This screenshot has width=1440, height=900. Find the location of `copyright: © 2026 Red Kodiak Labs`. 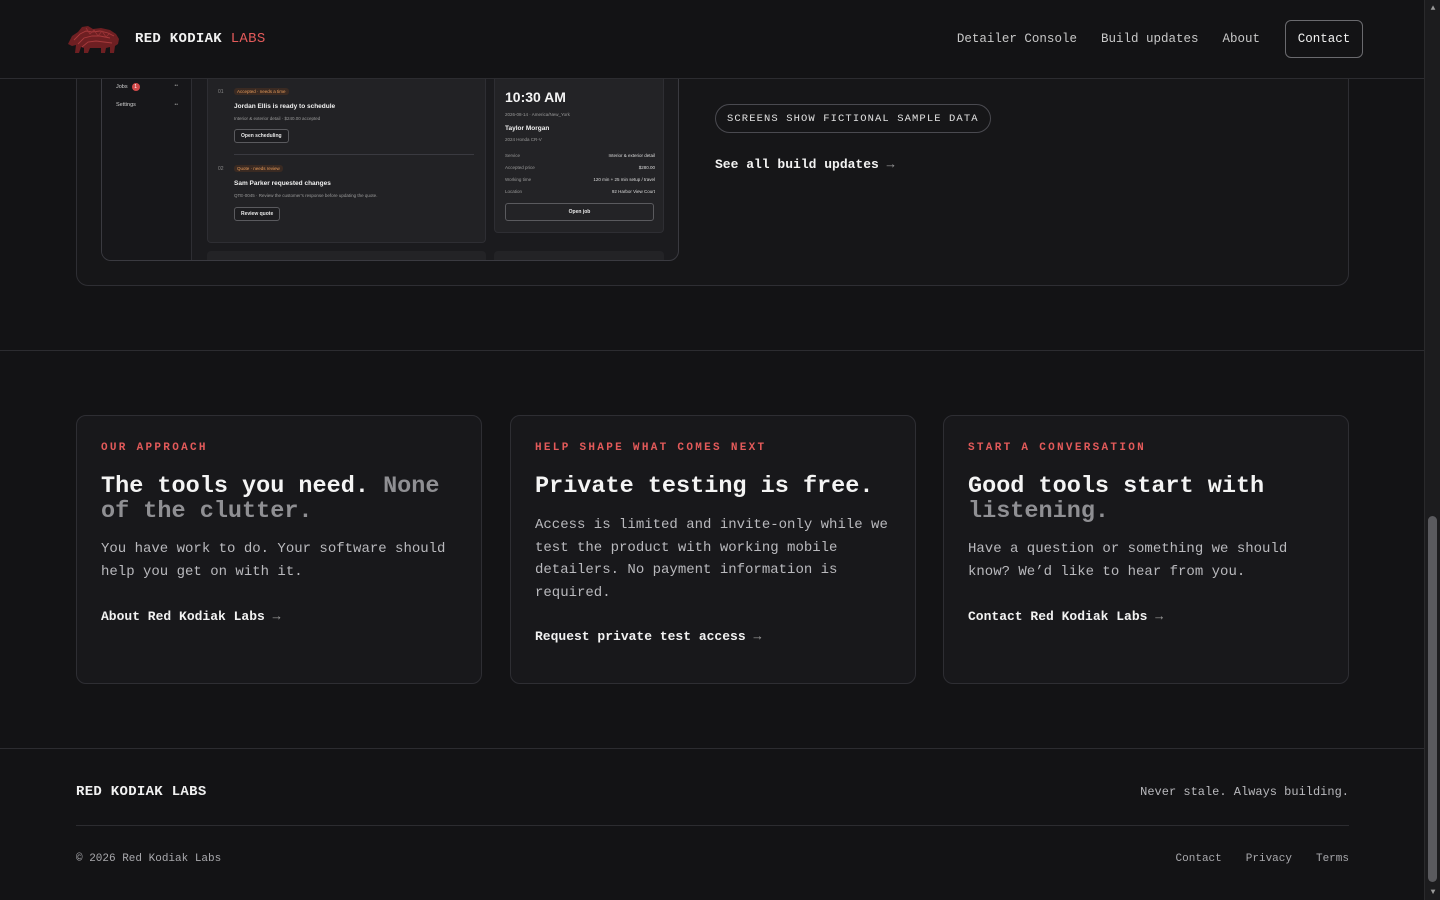

copyright: © 2026 Red Kodiak Labs is located at coordinates (149, 859).